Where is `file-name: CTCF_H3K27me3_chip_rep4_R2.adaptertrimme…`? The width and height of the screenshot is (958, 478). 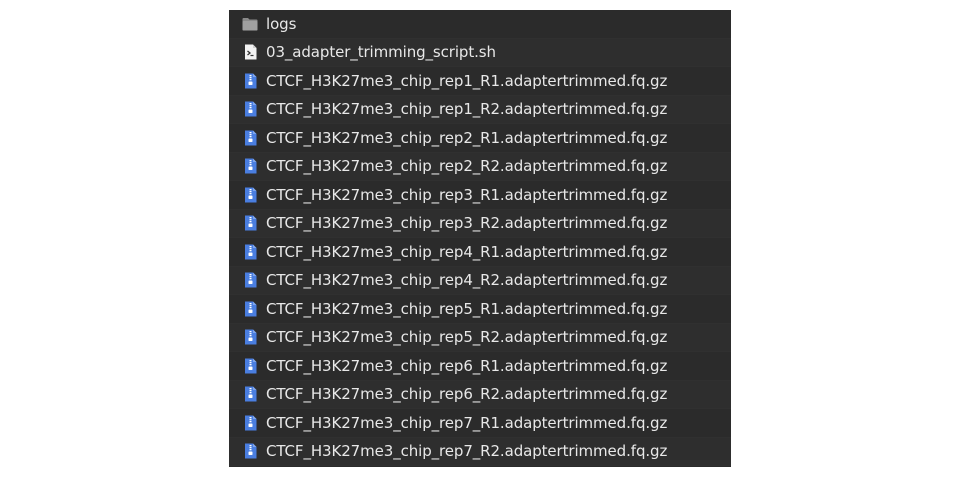
file-name: CTCF_H3K27me3_chip_rep4_R2.adaptertrimme… is located at coordinates (467, 280).